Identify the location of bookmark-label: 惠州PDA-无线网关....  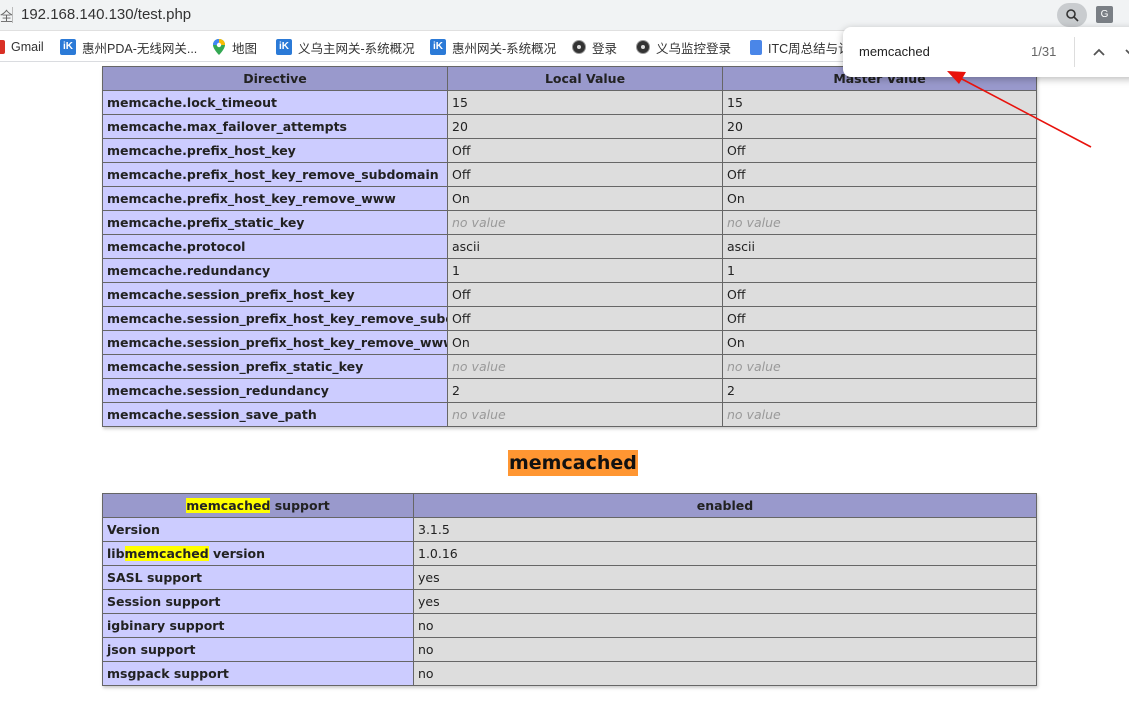
(140, 48).